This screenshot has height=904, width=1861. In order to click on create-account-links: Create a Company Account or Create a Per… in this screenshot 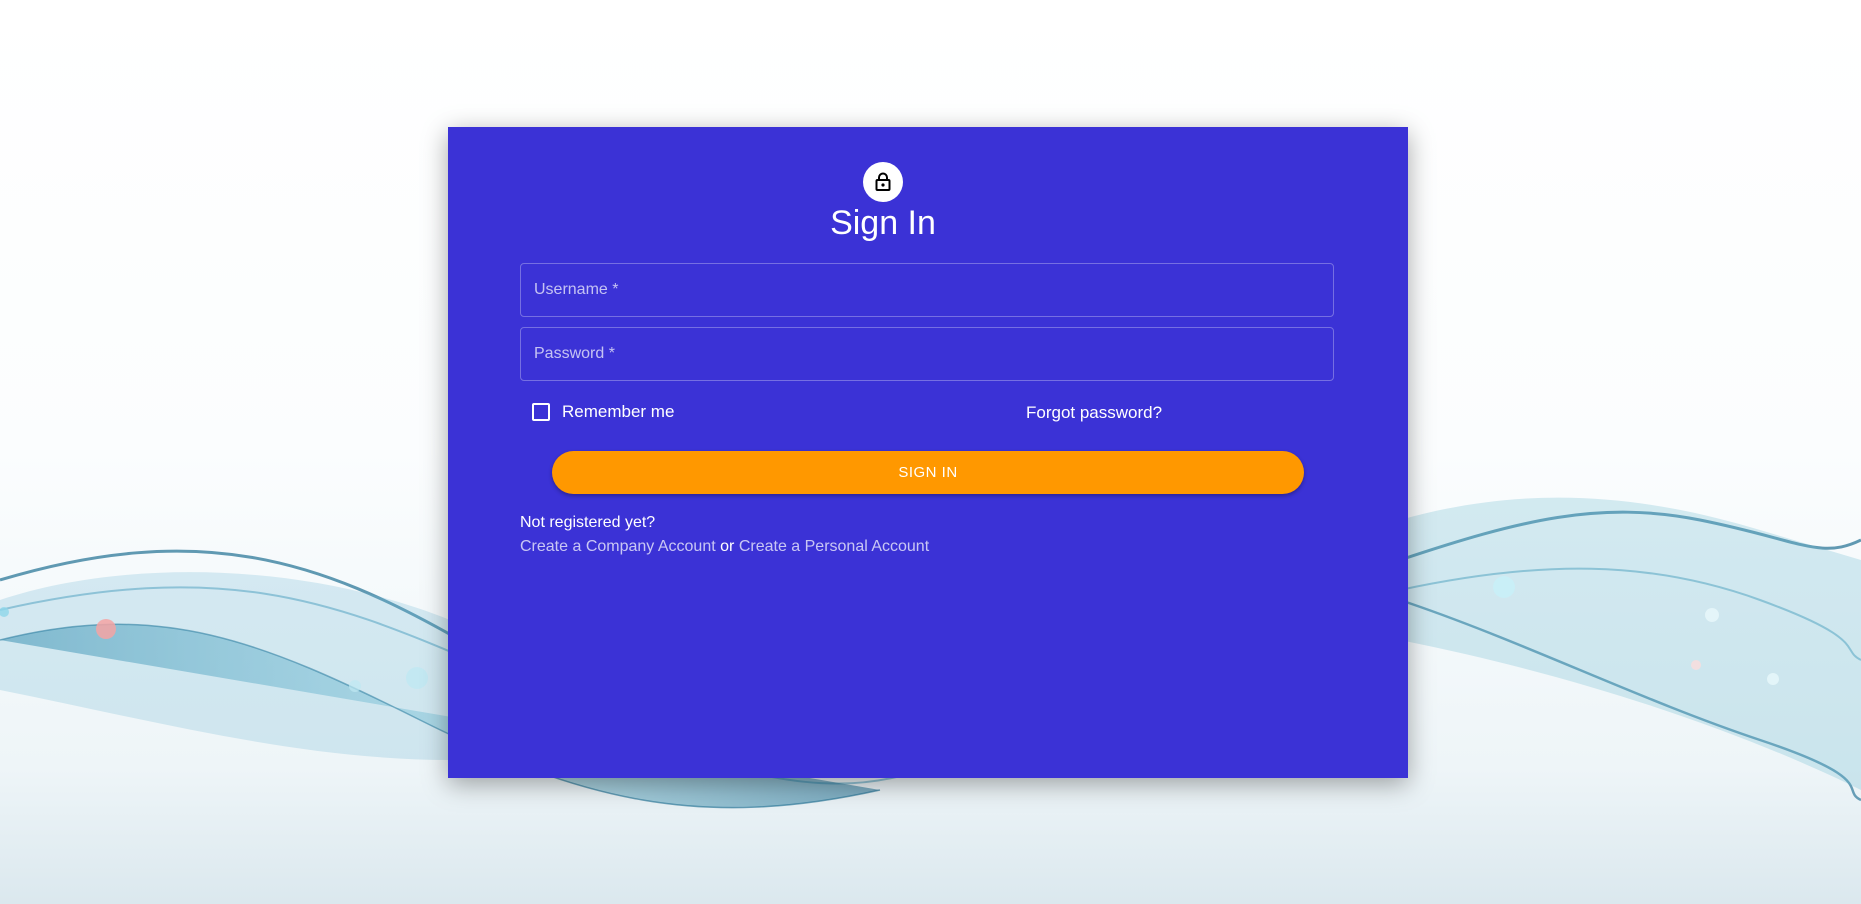, I will do `click(724, 547)`.